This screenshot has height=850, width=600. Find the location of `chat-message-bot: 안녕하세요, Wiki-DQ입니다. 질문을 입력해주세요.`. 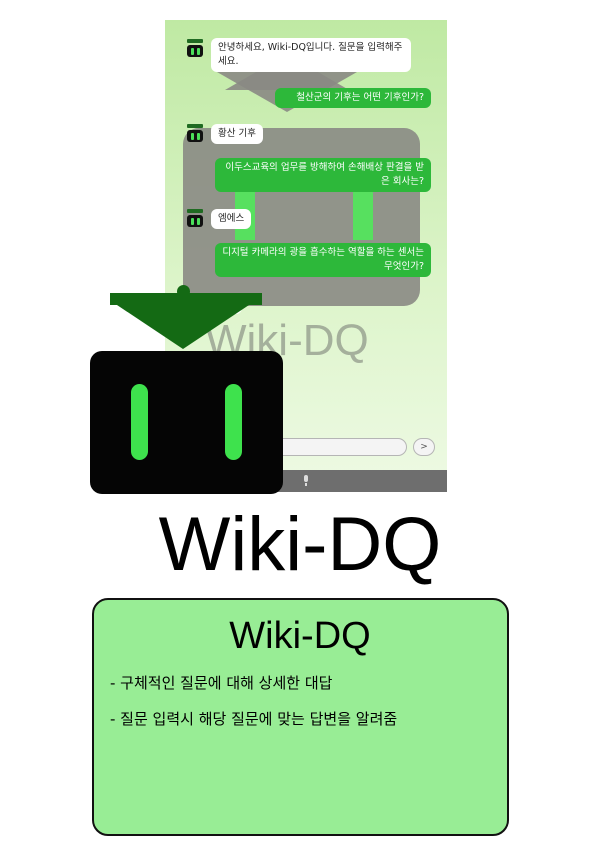

chat-message-bot: 안녕하세요, Wiki-DQ입니다. 질문을 입력해주세요. is located at coordinates (311, 55).